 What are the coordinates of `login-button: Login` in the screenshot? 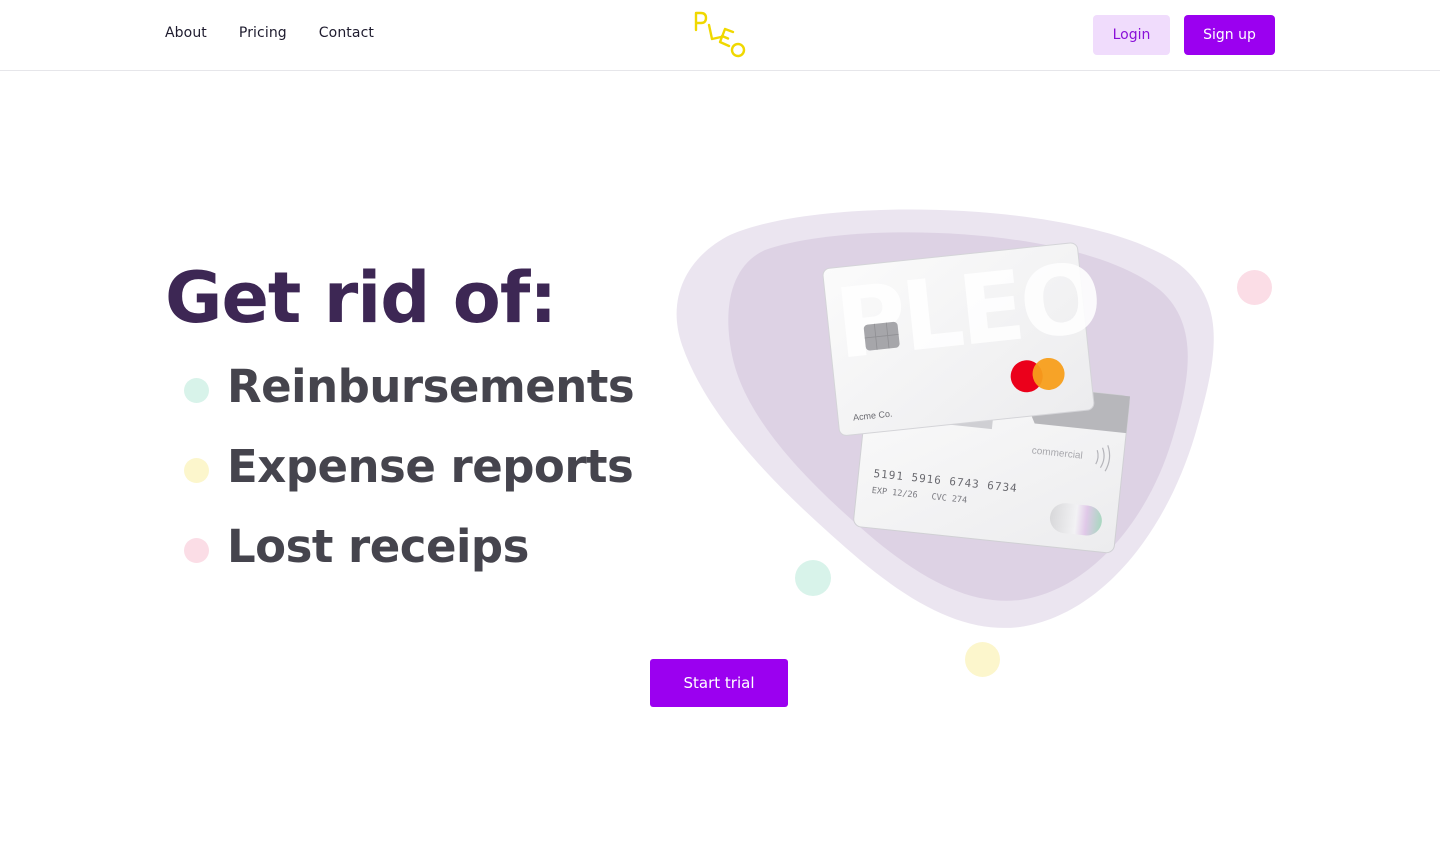 It's located at (1131, 35).